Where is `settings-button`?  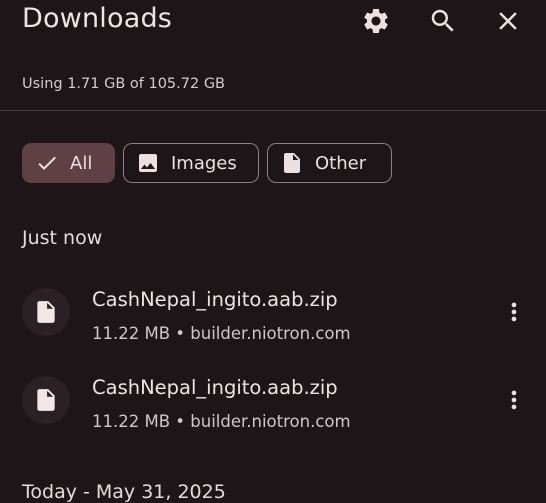 settings-button is located at coordinates (376, 21).